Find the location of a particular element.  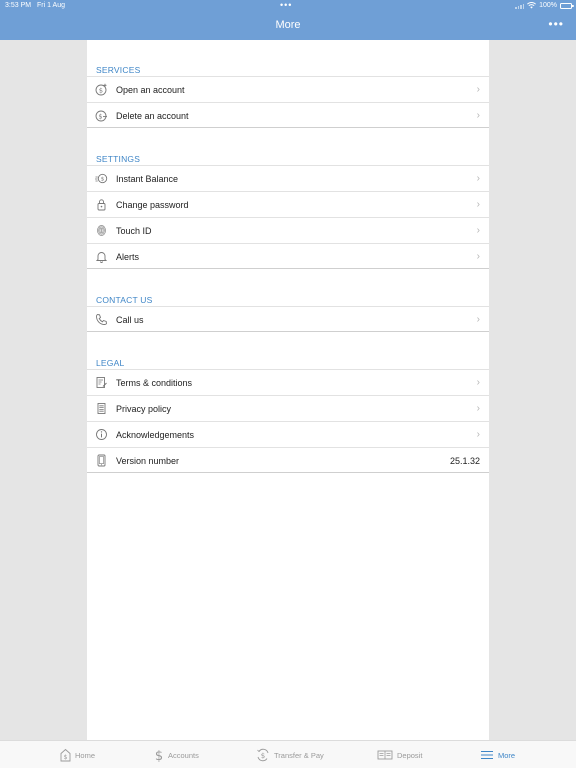

lock-icon is located at coordinates (101, 204).